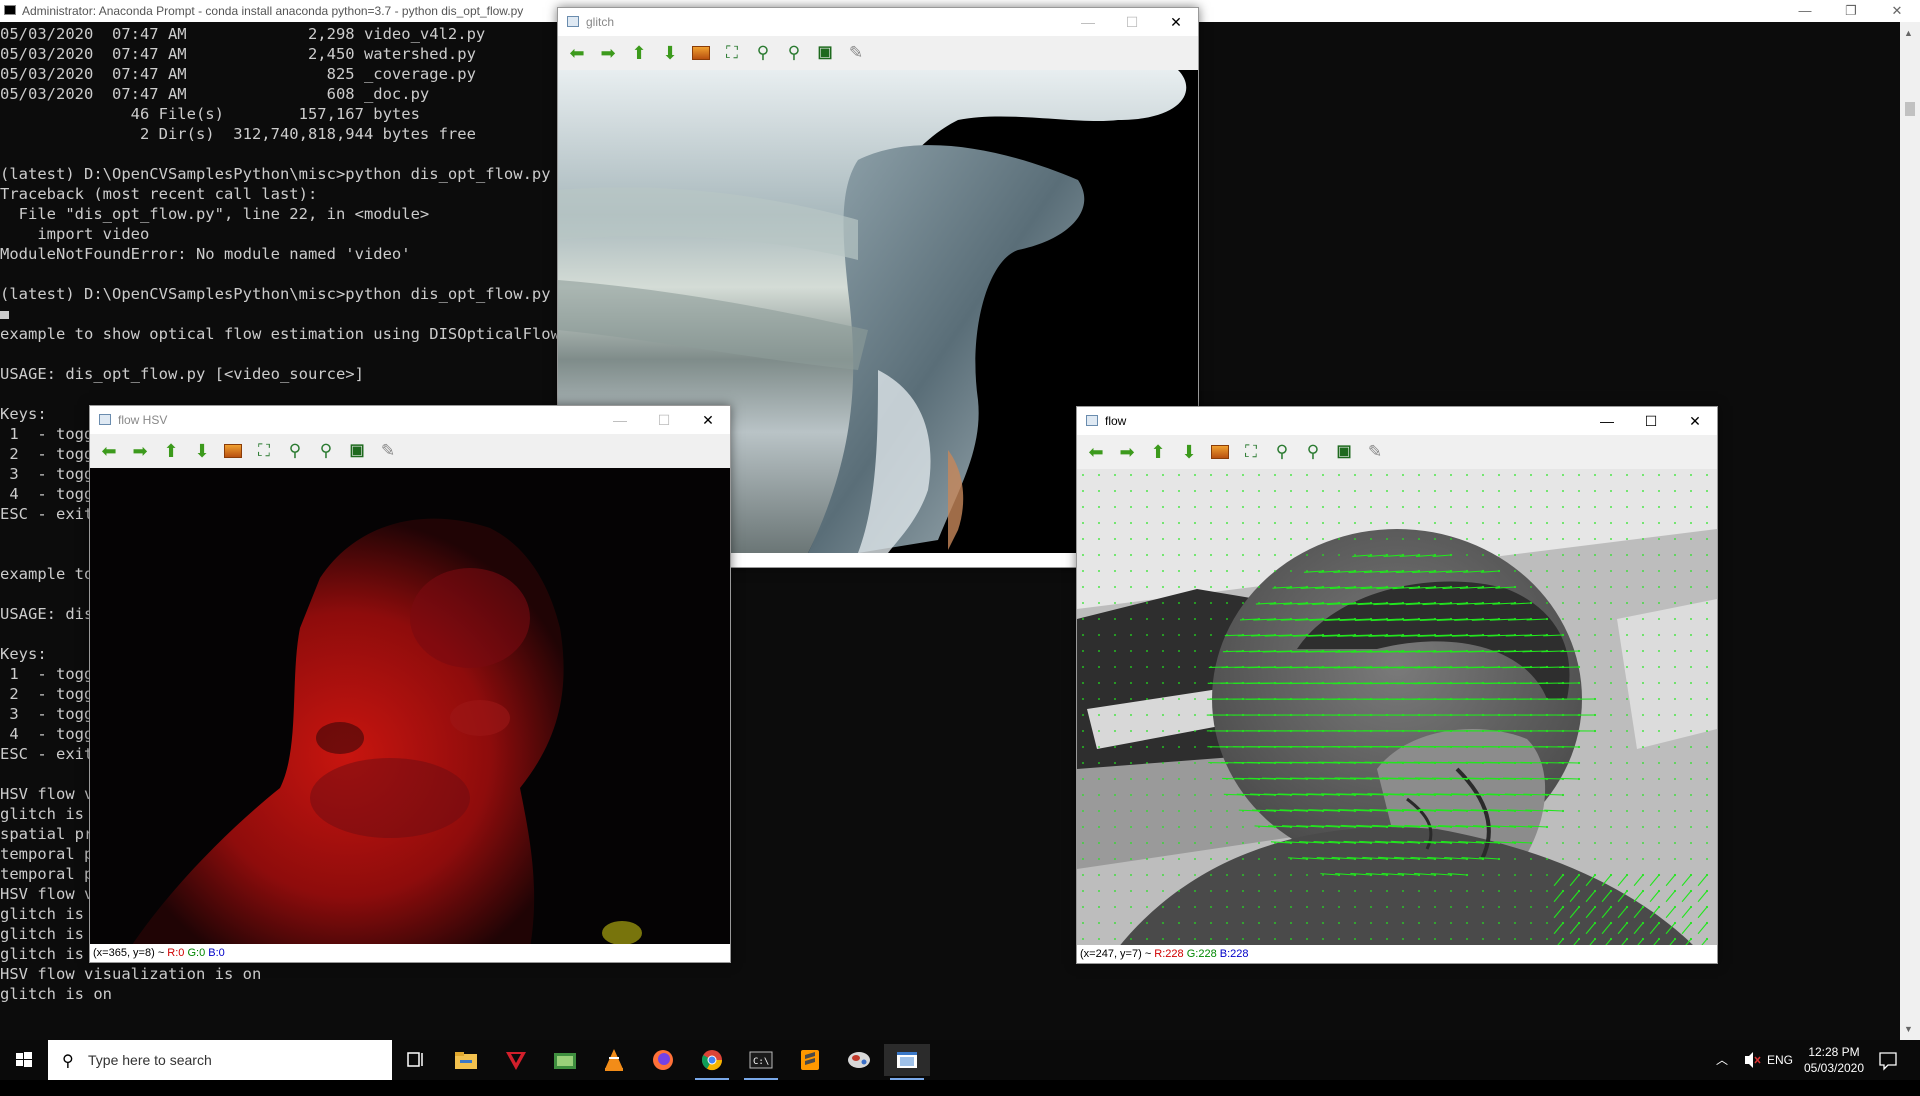 This screenshot has width=1920, height=1096. I want to click on flow-hsv-maximize-button: ☐, so click(664, 420).